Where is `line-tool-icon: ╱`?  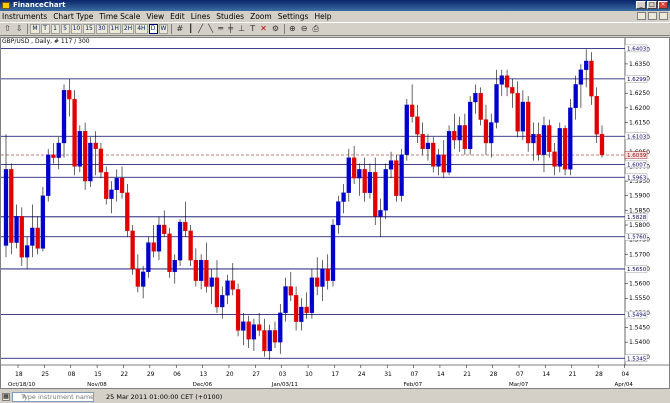
line-tool-icon: ╱ is located at coordinates (200, 29).